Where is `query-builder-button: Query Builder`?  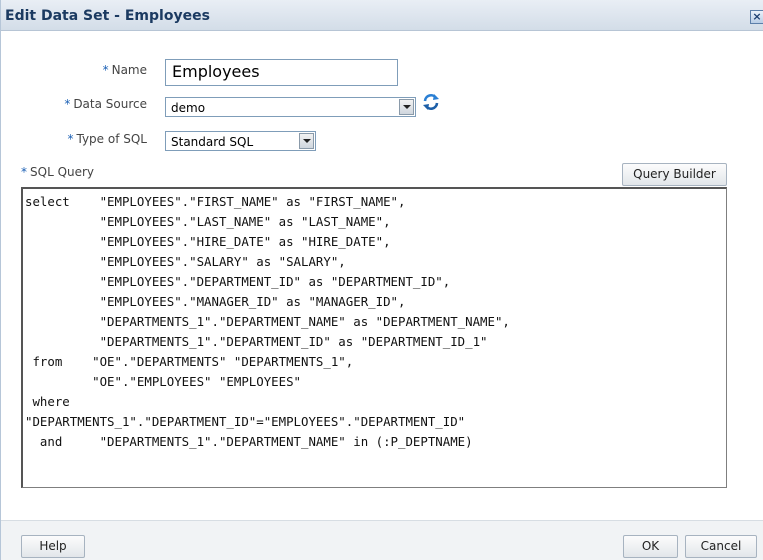 query-builder-button: Query Builder is located at coordinates (674, 174).